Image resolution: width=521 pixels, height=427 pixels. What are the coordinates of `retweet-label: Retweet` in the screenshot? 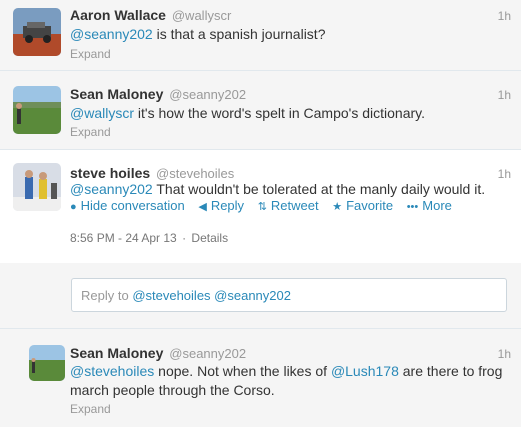 It's located at (294, 205).